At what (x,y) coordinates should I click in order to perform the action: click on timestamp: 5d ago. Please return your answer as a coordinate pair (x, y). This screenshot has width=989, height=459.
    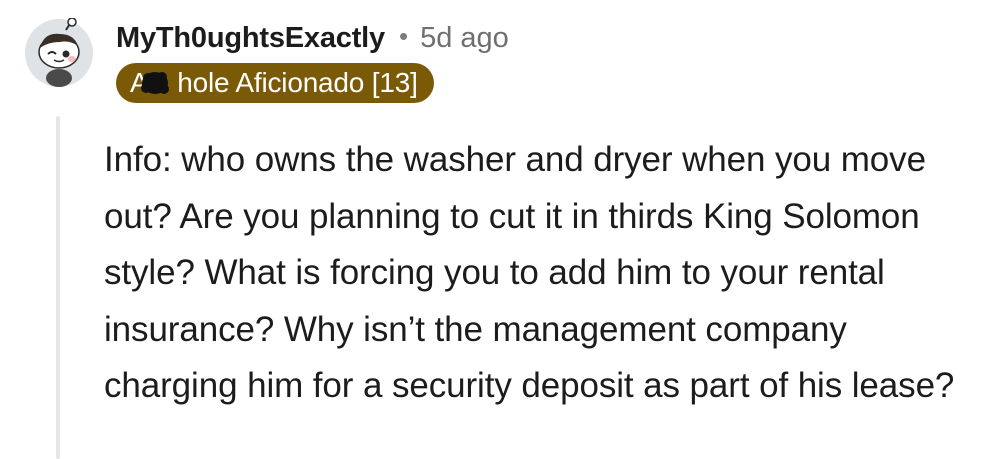
    Looking at the image, I should click on (464, 38).